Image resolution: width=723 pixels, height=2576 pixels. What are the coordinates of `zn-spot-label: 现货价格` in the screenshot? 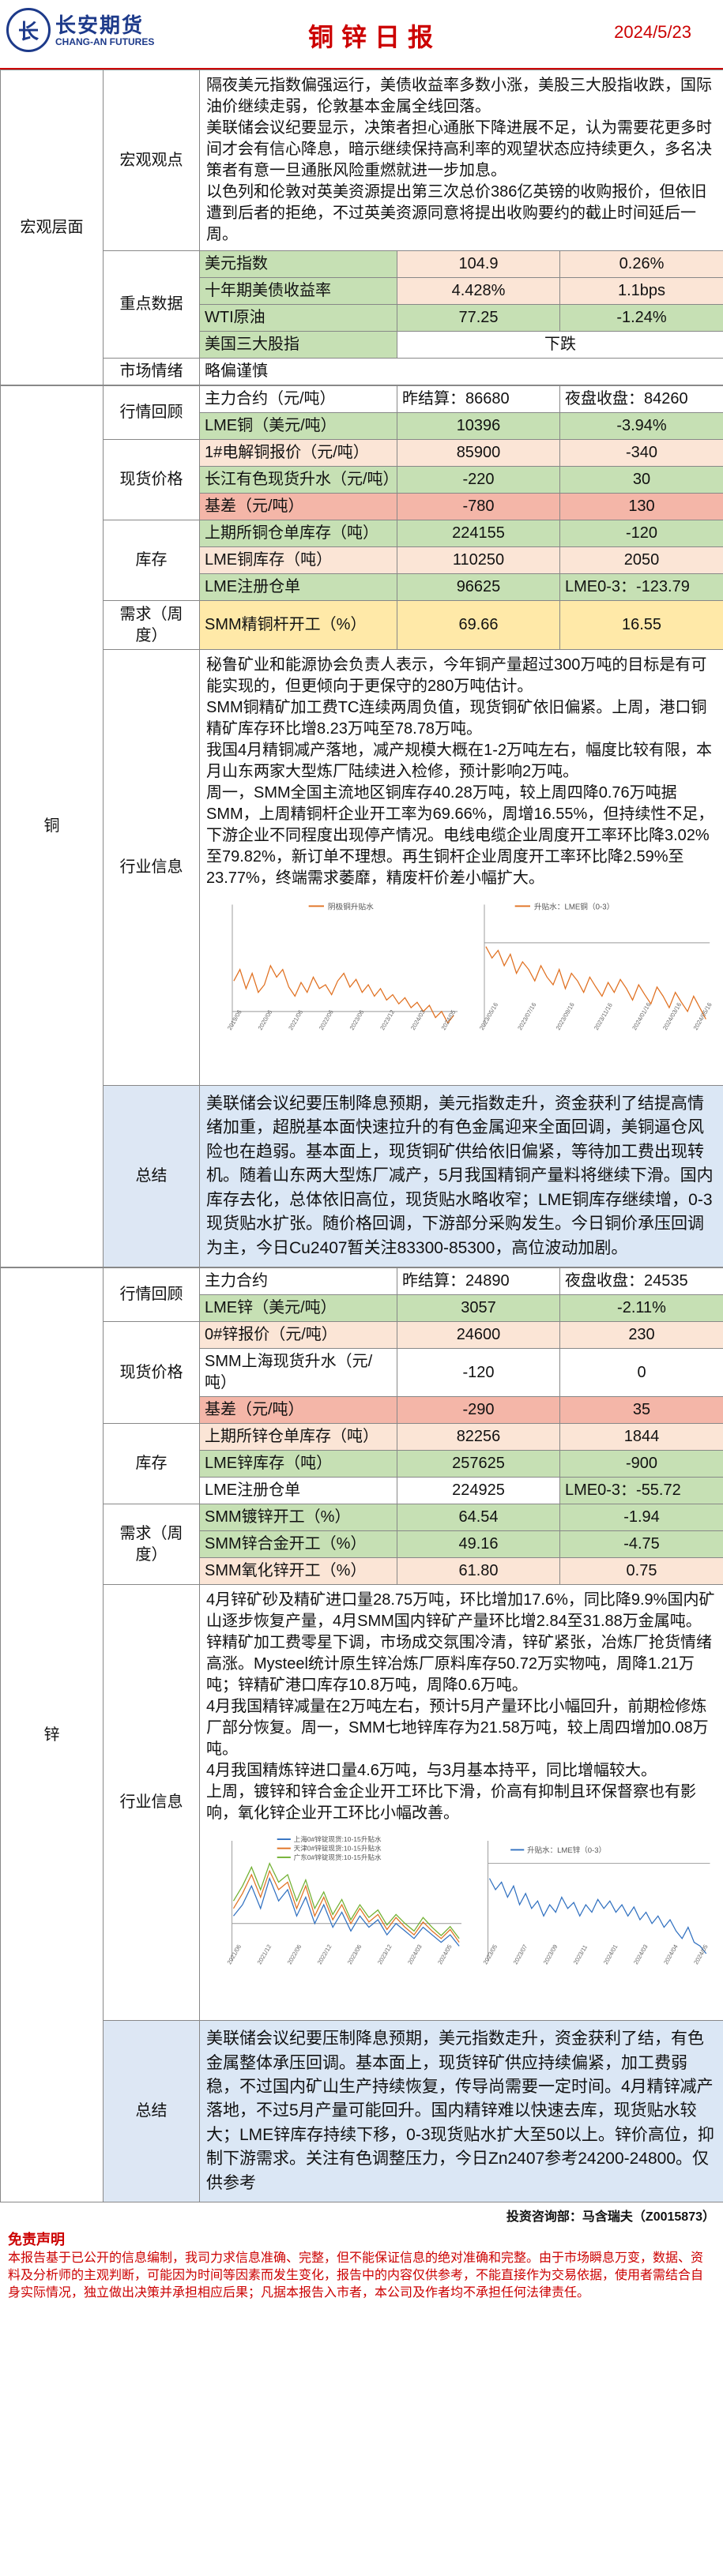 It's located at (151, 1373).